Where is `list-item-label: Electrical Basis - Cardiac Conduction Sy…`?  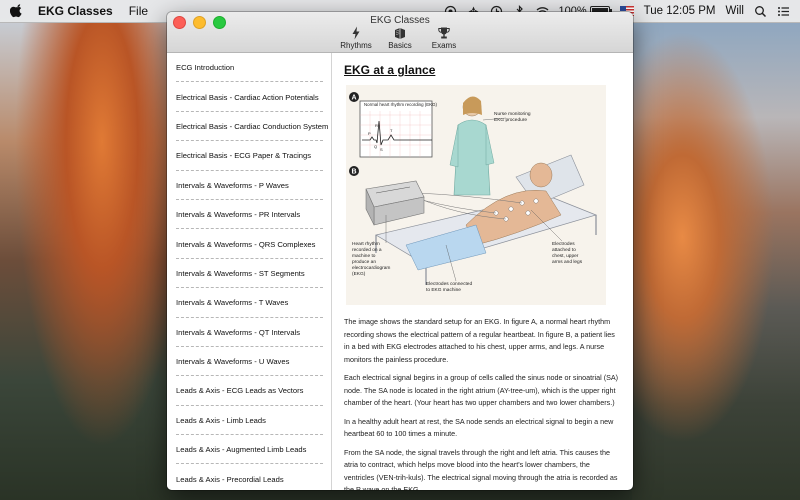
list-item-label: Electrical Basis - Cardiac Conduction Sy… is located at coordinates (252, 126).